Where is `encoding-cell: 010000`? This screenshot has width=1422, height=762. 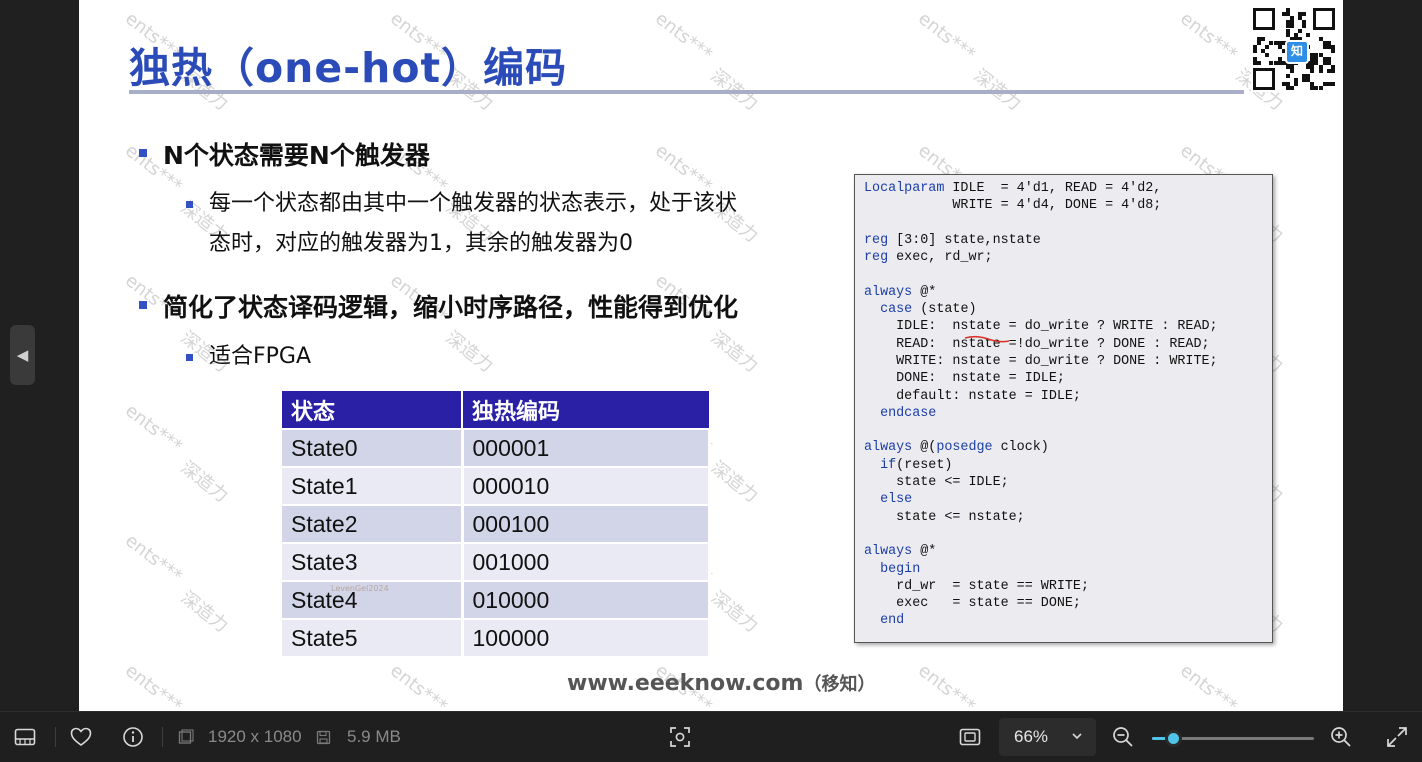 encoding-cell: 010000 is located at coordinates (586, 599).